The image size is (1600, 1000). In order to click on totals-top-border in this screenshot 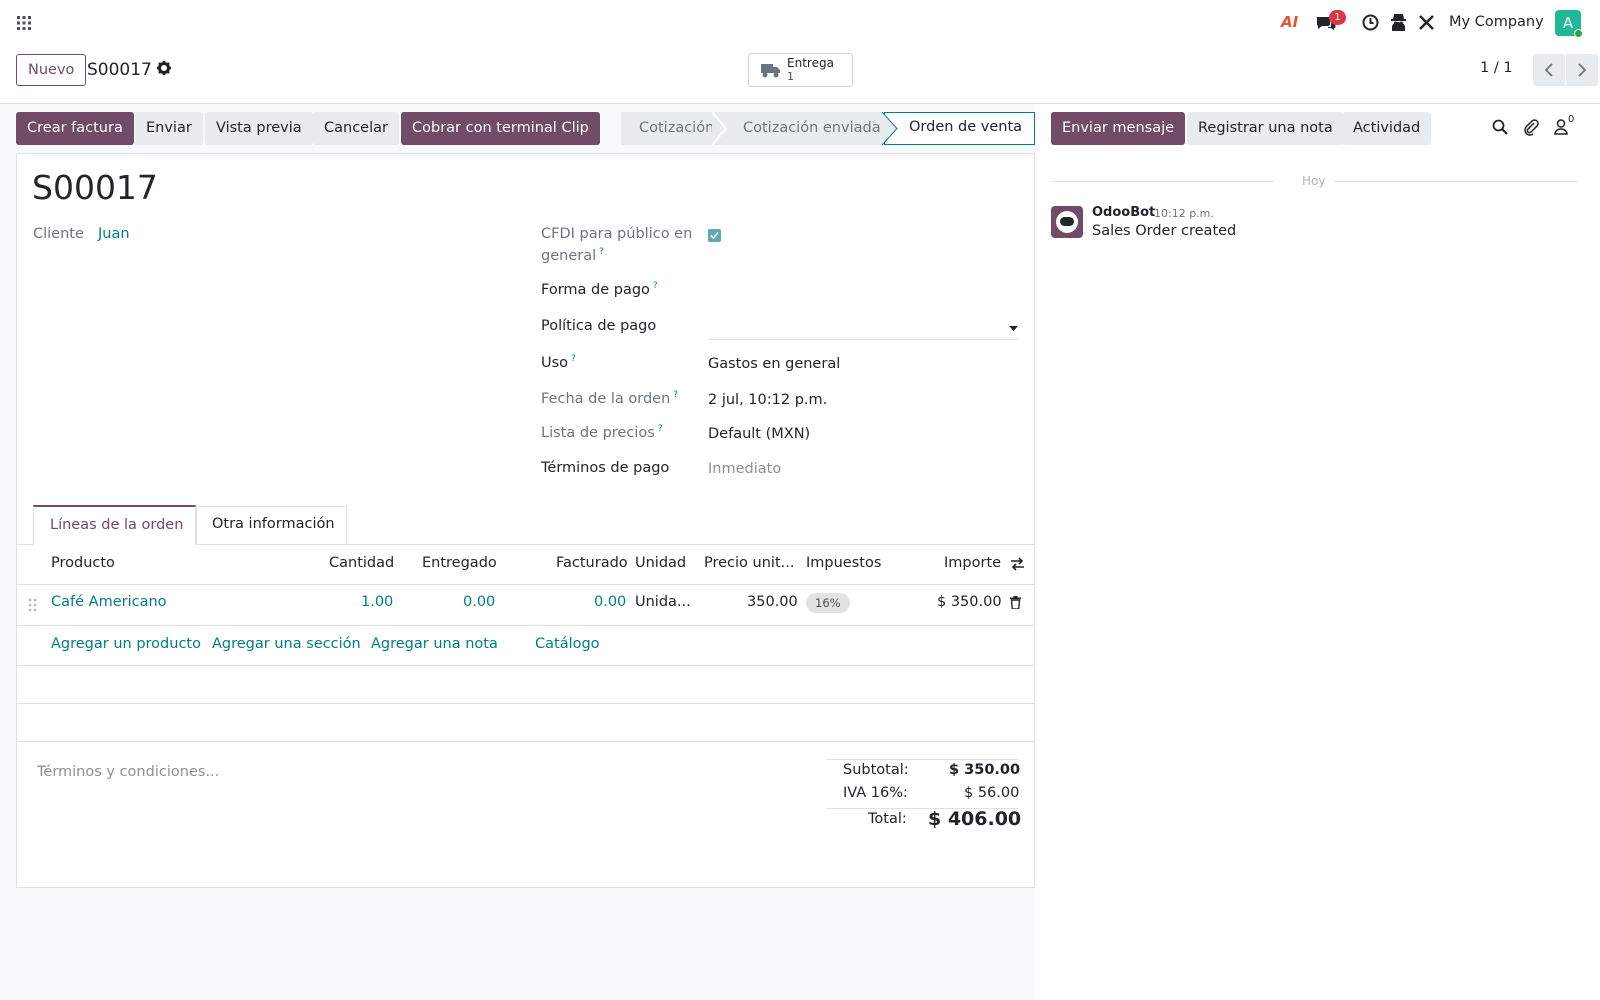, I will do `click(922, 759)`.